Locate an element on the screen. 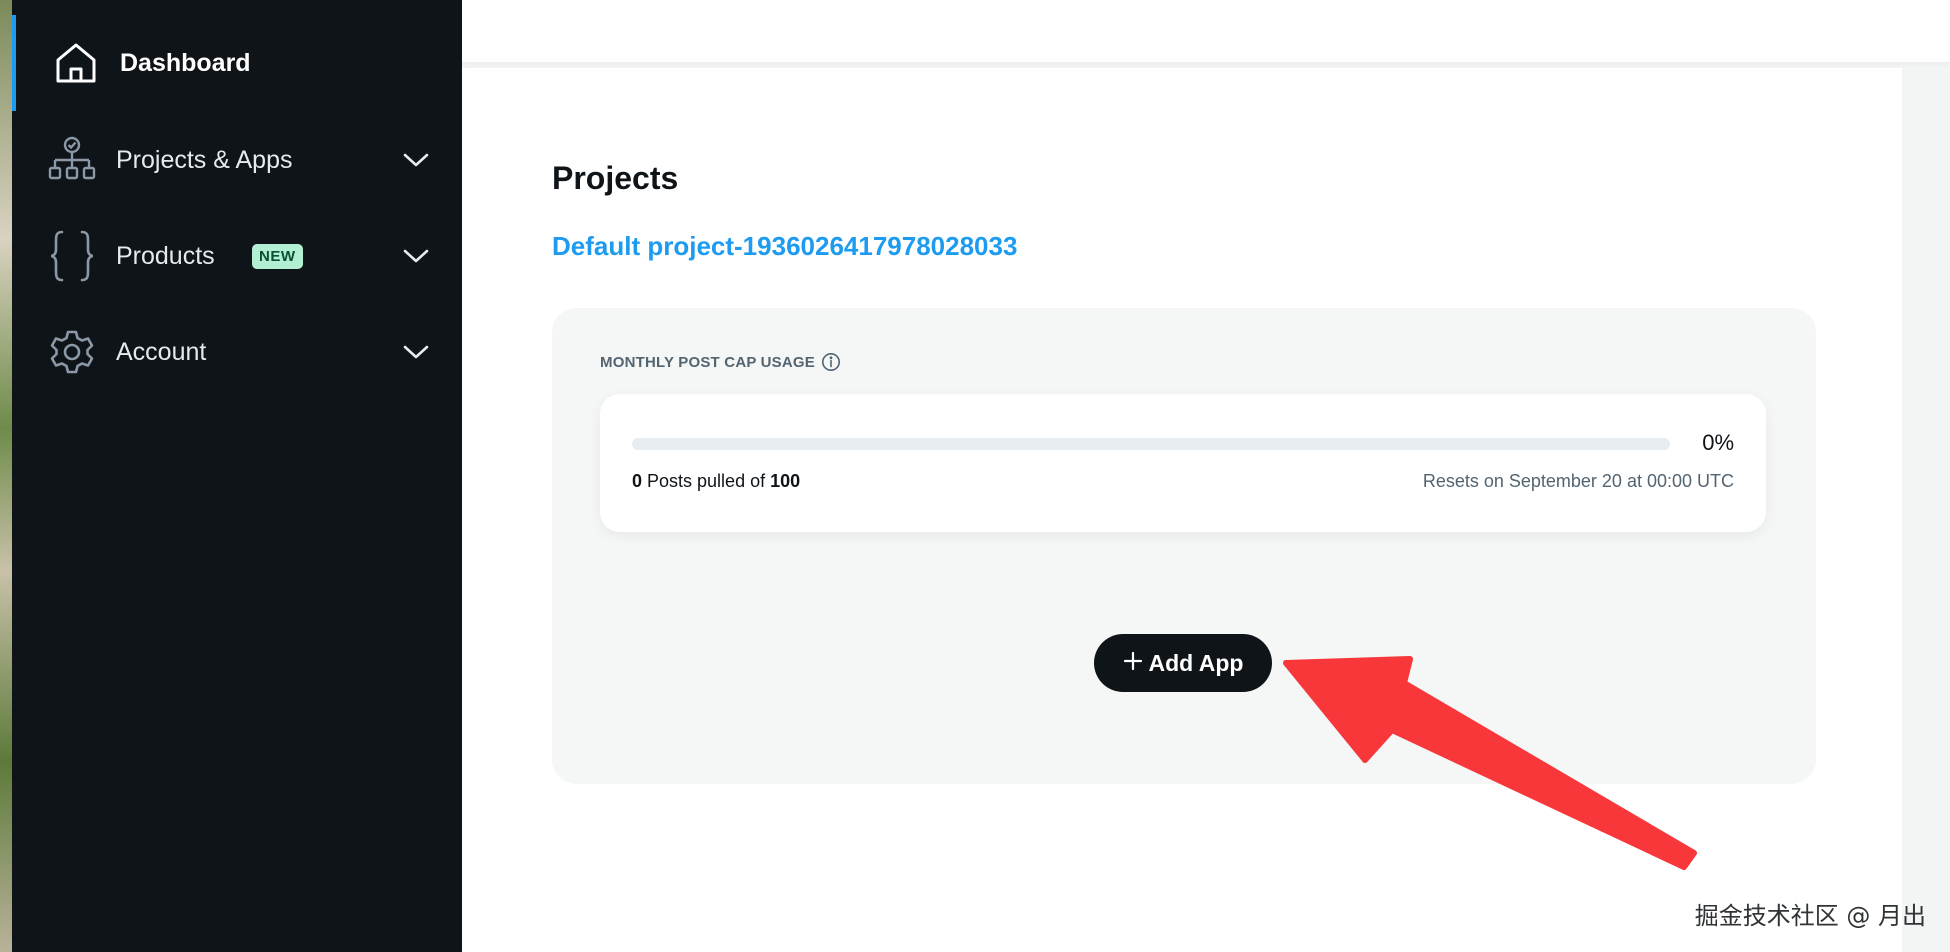 This screenshot has width=1950, height=952. red-arrow-annotation is located at coordinates (1490, 763).